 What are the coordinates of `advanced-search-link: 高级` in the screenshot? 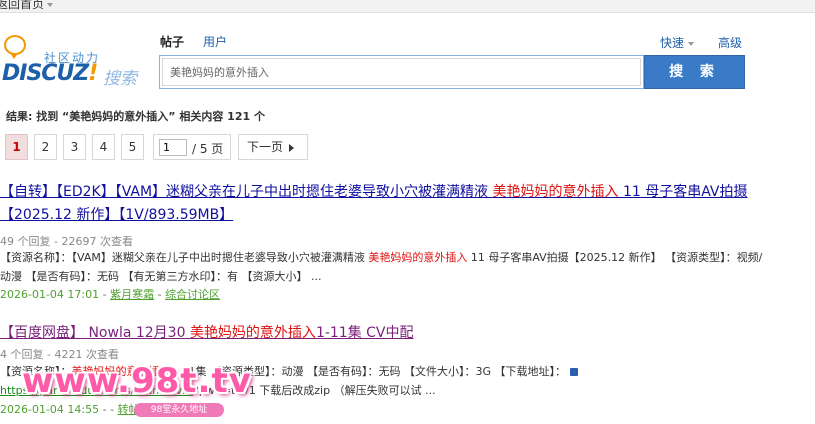 It's located at (730, 42).